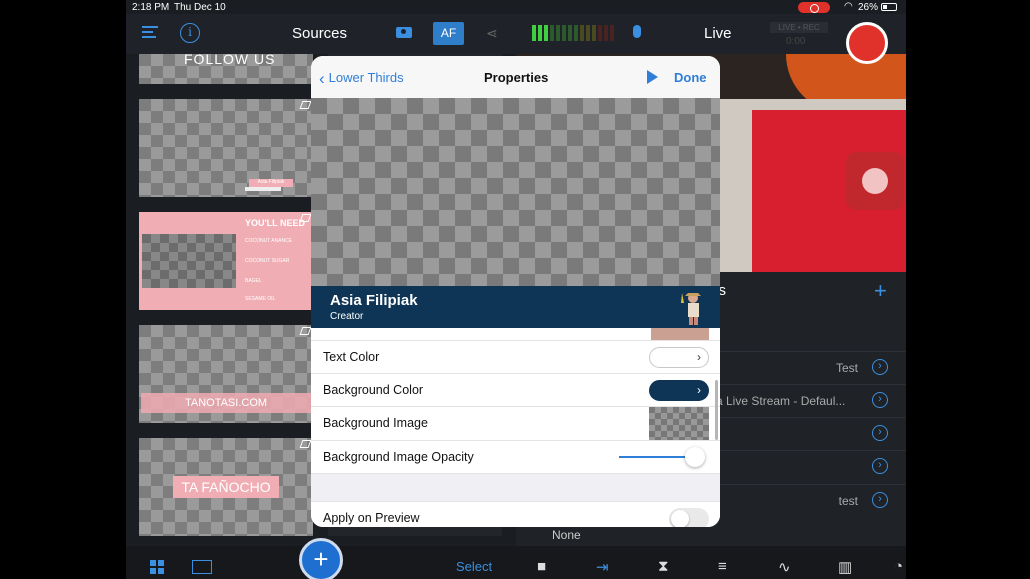  What do you see at coordinates (690, 77) in the screenshot?
I see `done-button: Done` at bounding box center [690, 77].